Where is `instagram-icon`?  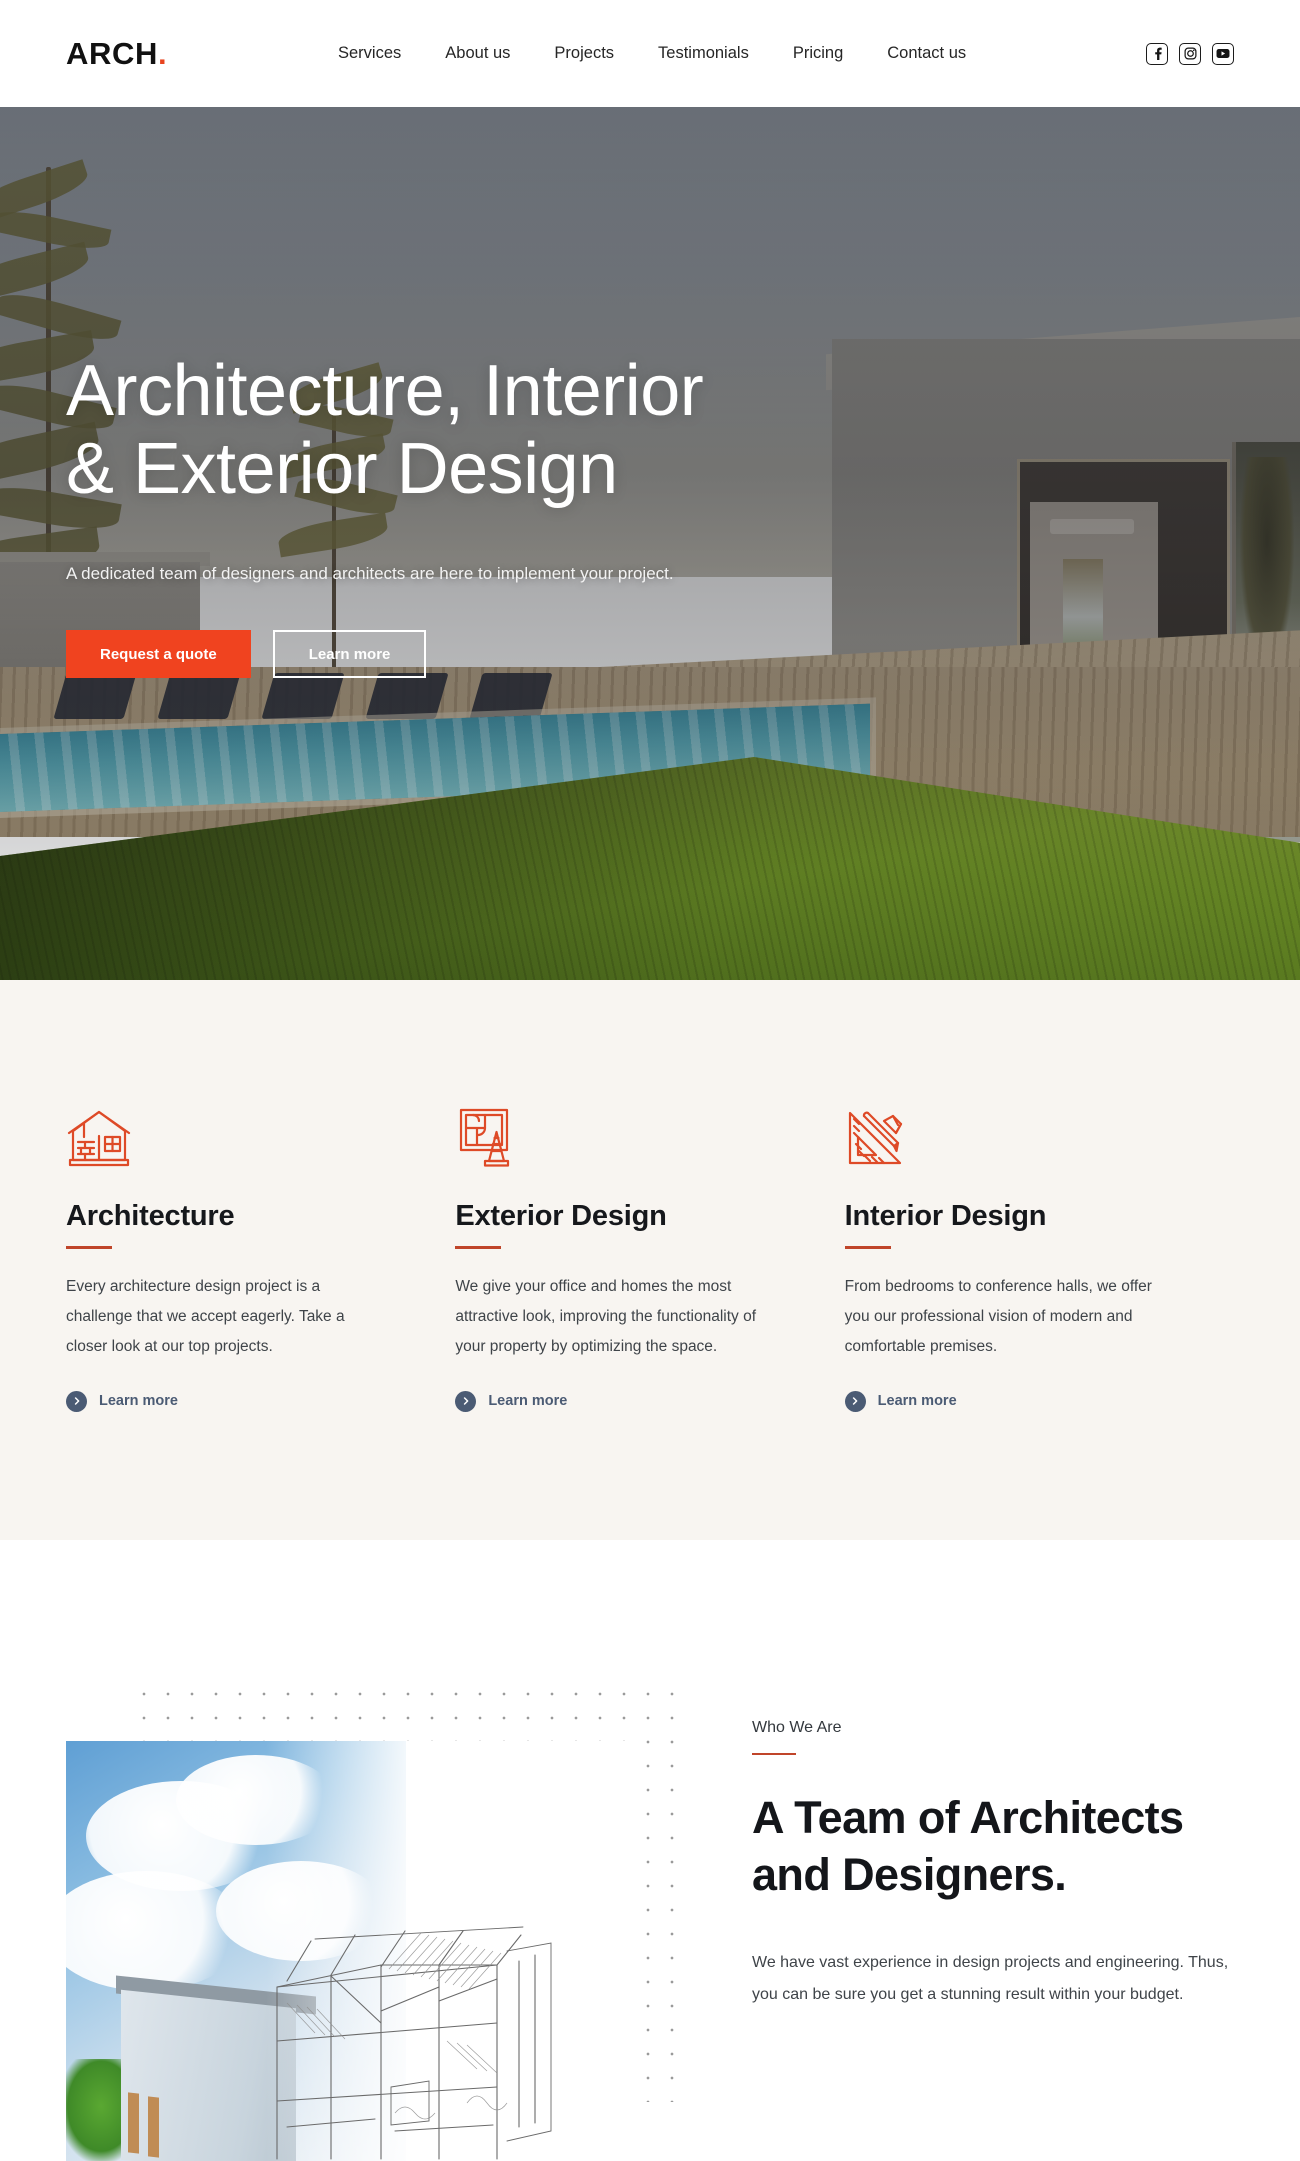
instagram-icon is located at coordinates (1190, 53).